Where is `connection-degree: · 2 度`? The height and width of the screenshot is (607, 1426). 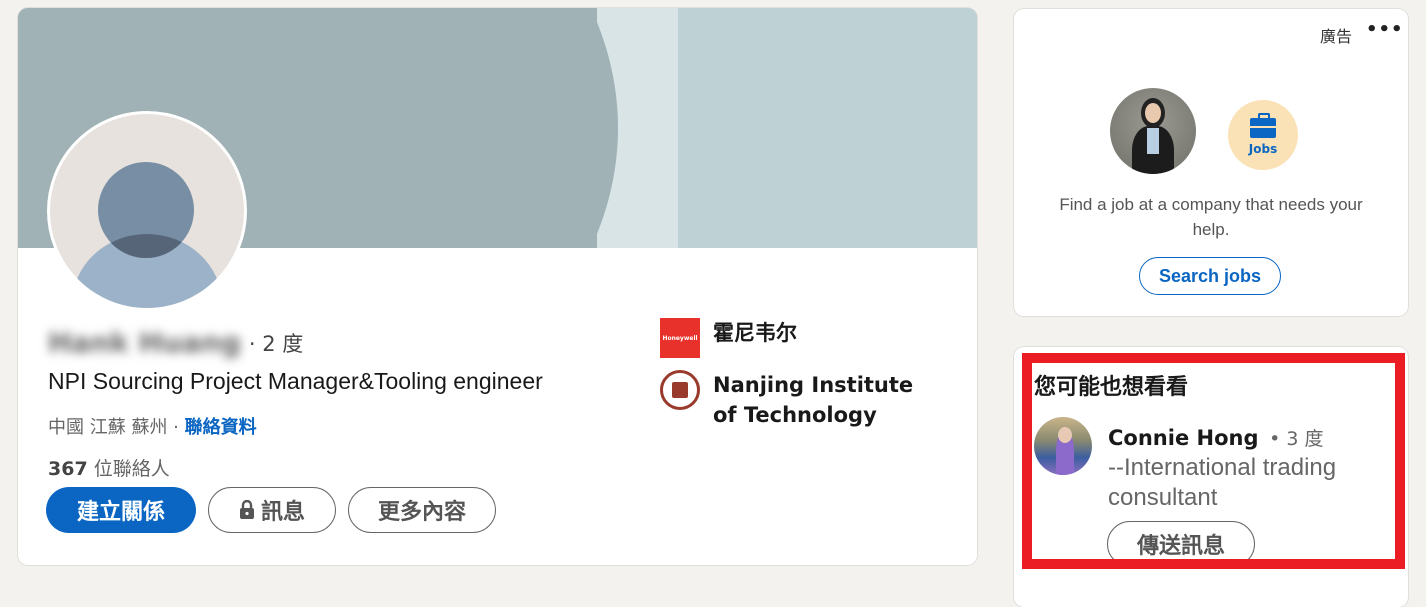
connection-degree: · 2 度 is located at coordinates (276, 343).